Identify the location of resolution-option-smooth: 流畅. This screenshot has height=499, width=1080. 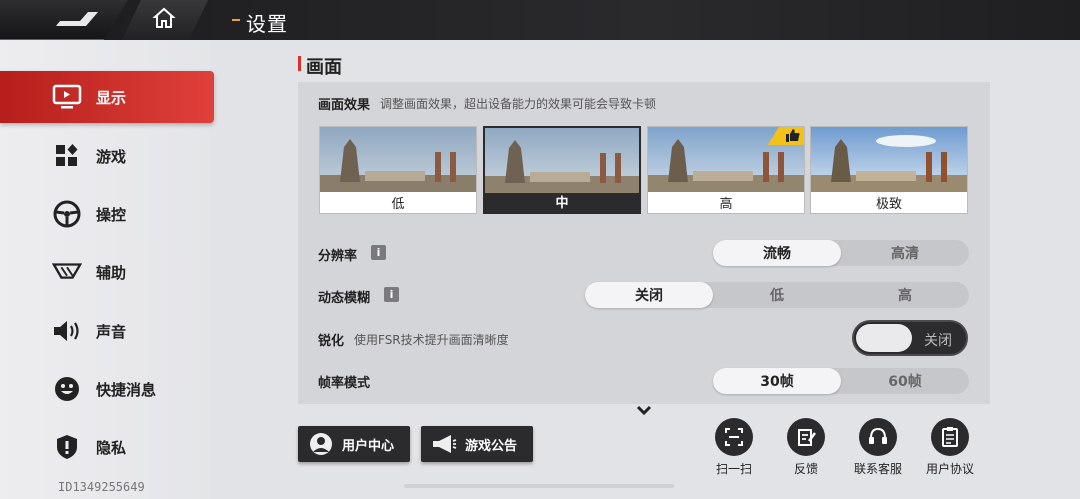
(777, 253).